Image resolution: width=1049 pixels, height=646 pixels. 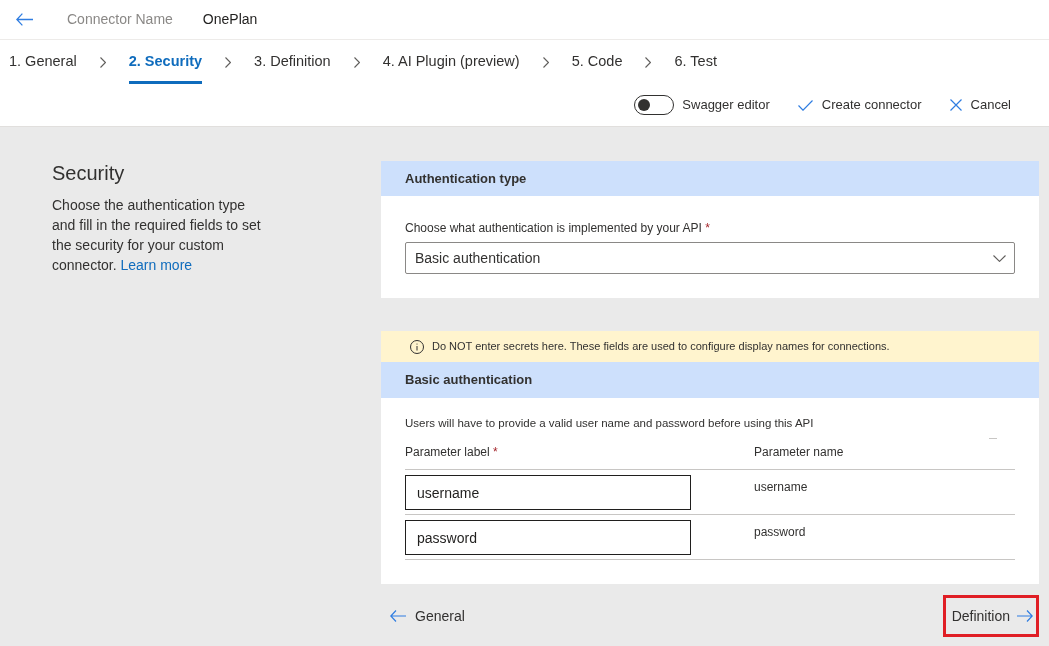 I want to click on learn-more-link: Learn more, so click(x=156, y=265).